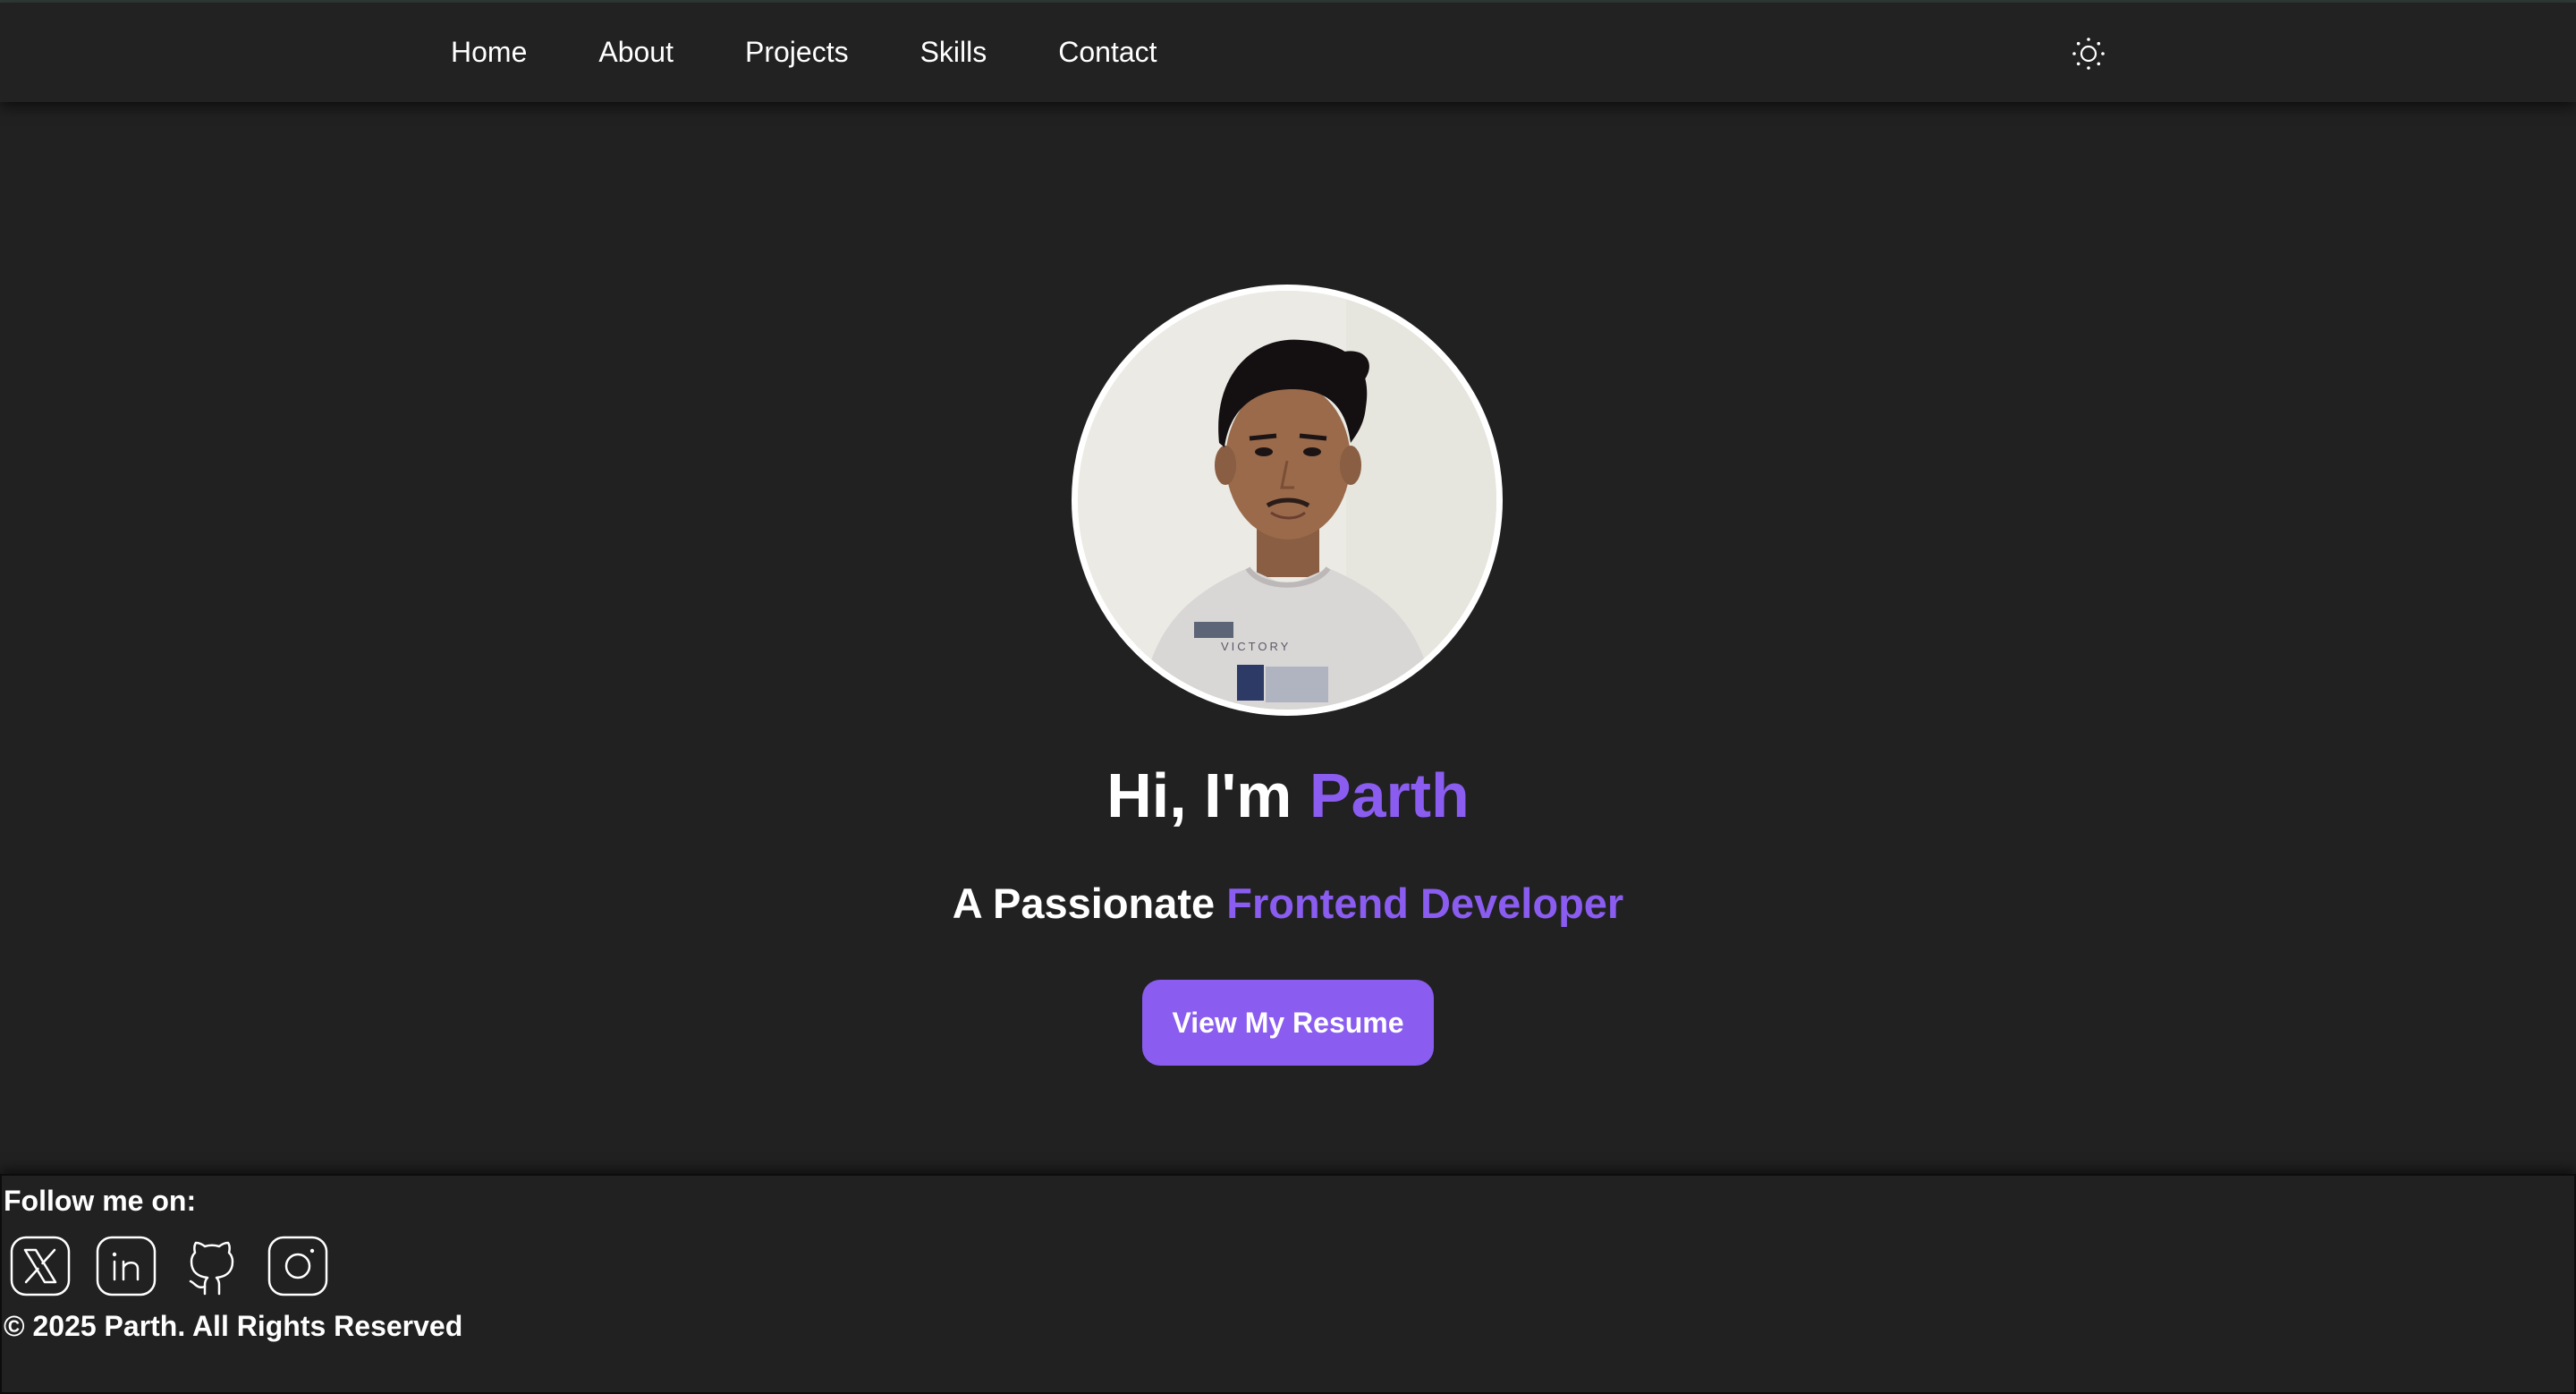 The height and width of the screenshot is (1394, 2576). Describe the element at coordinates (1389, 795) in the screenshot. I see `hero-title-name: Parth` at that location.